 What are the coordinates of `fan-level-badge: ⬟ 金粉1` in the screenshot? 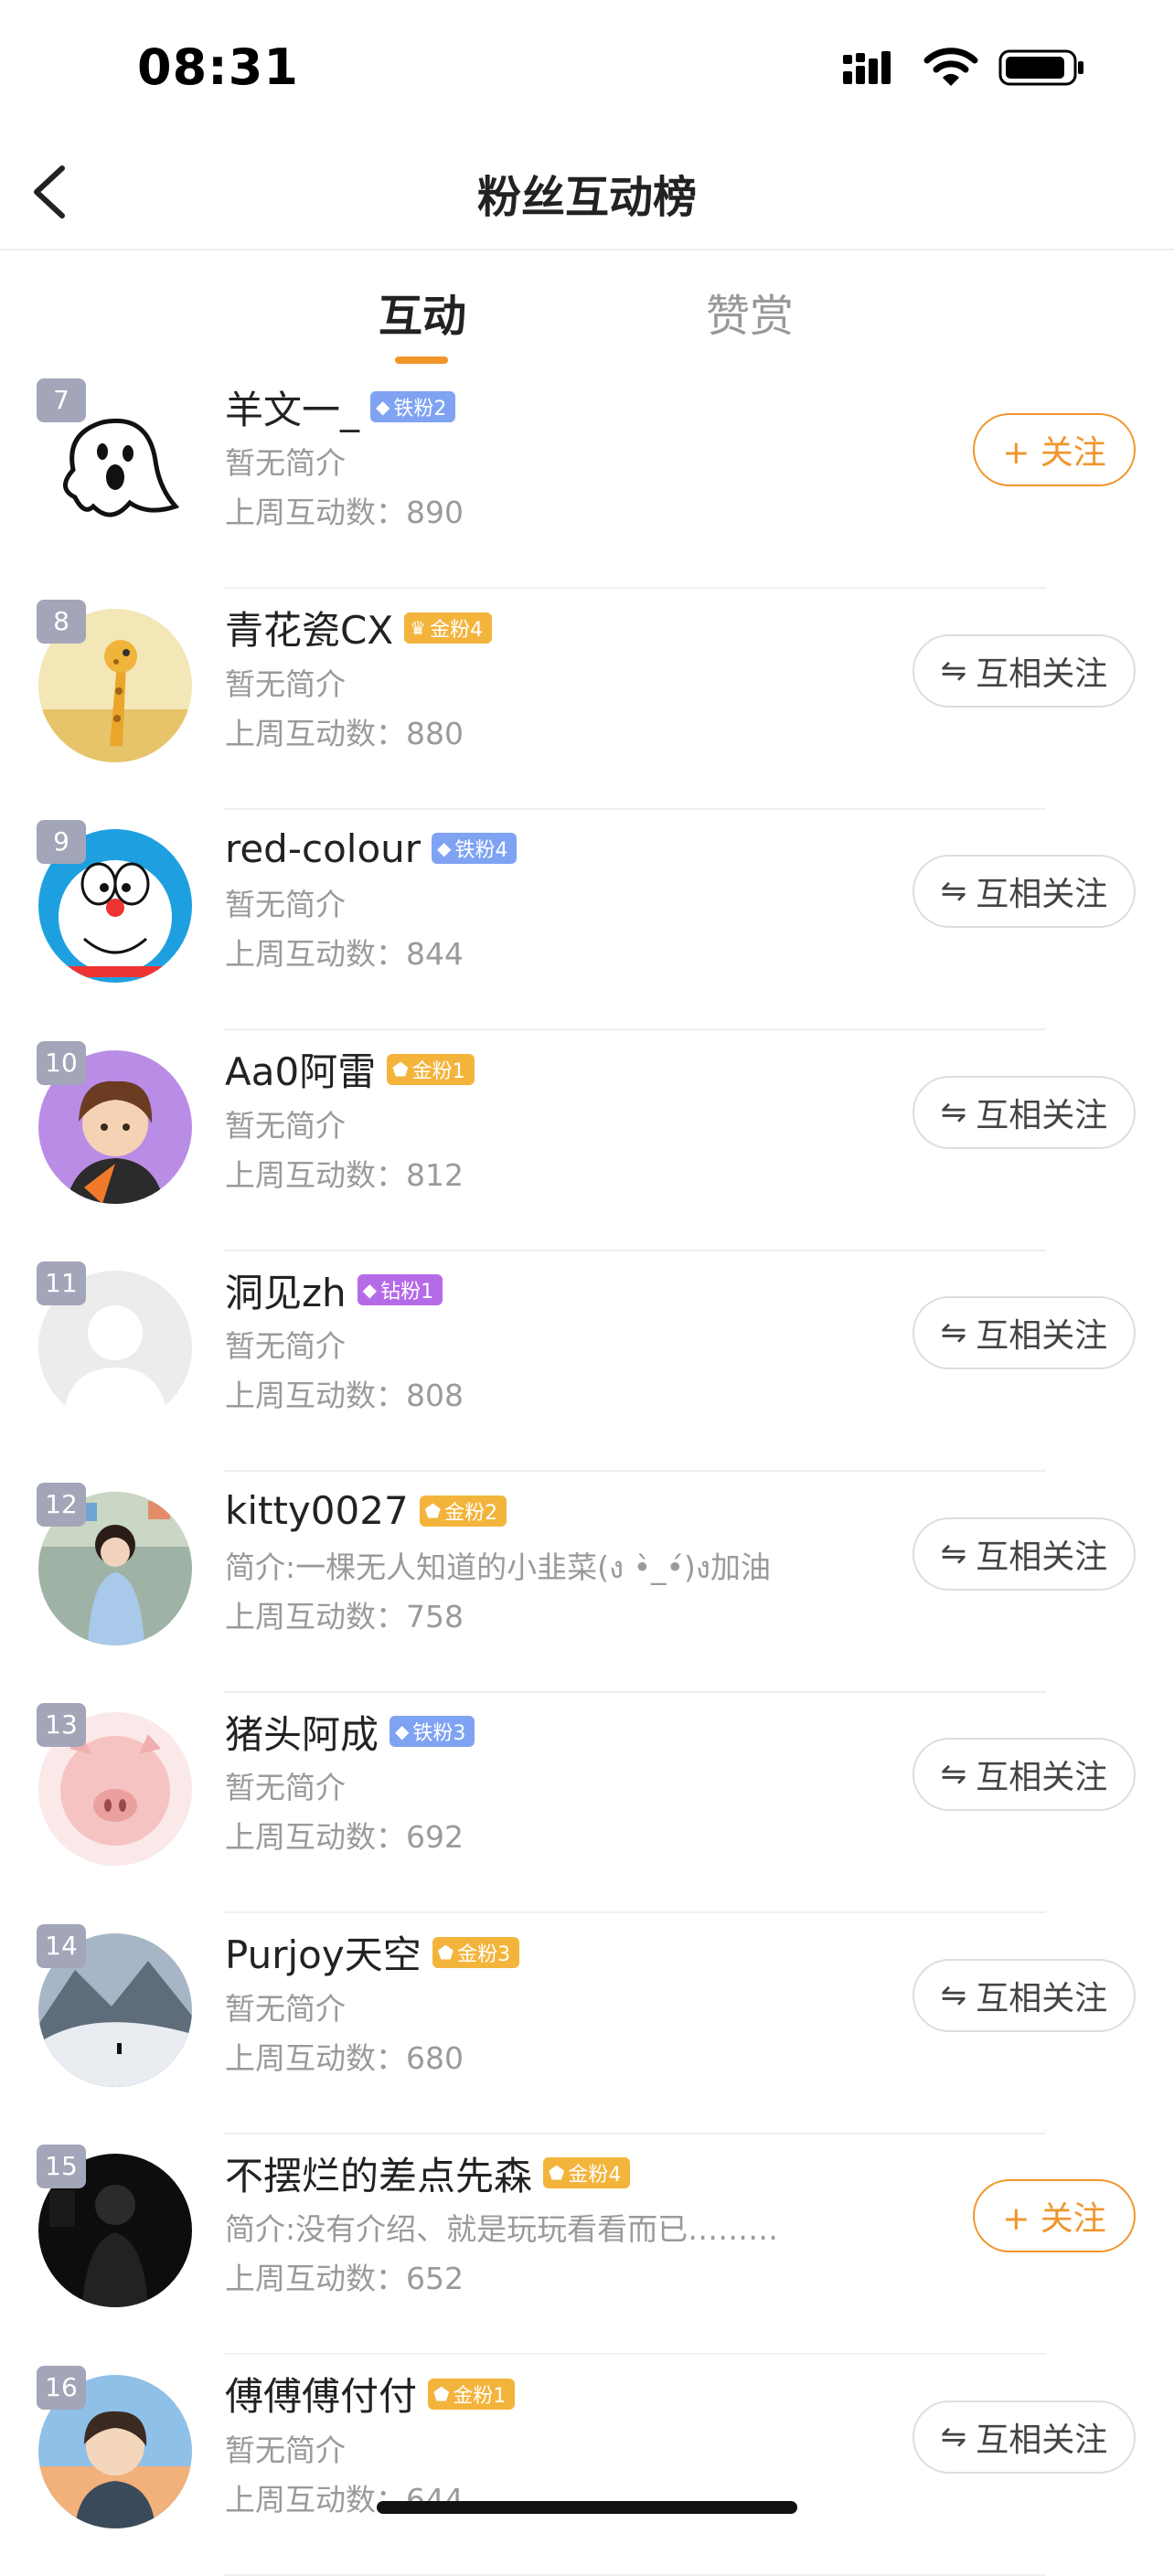 It's located at (472, 2394).